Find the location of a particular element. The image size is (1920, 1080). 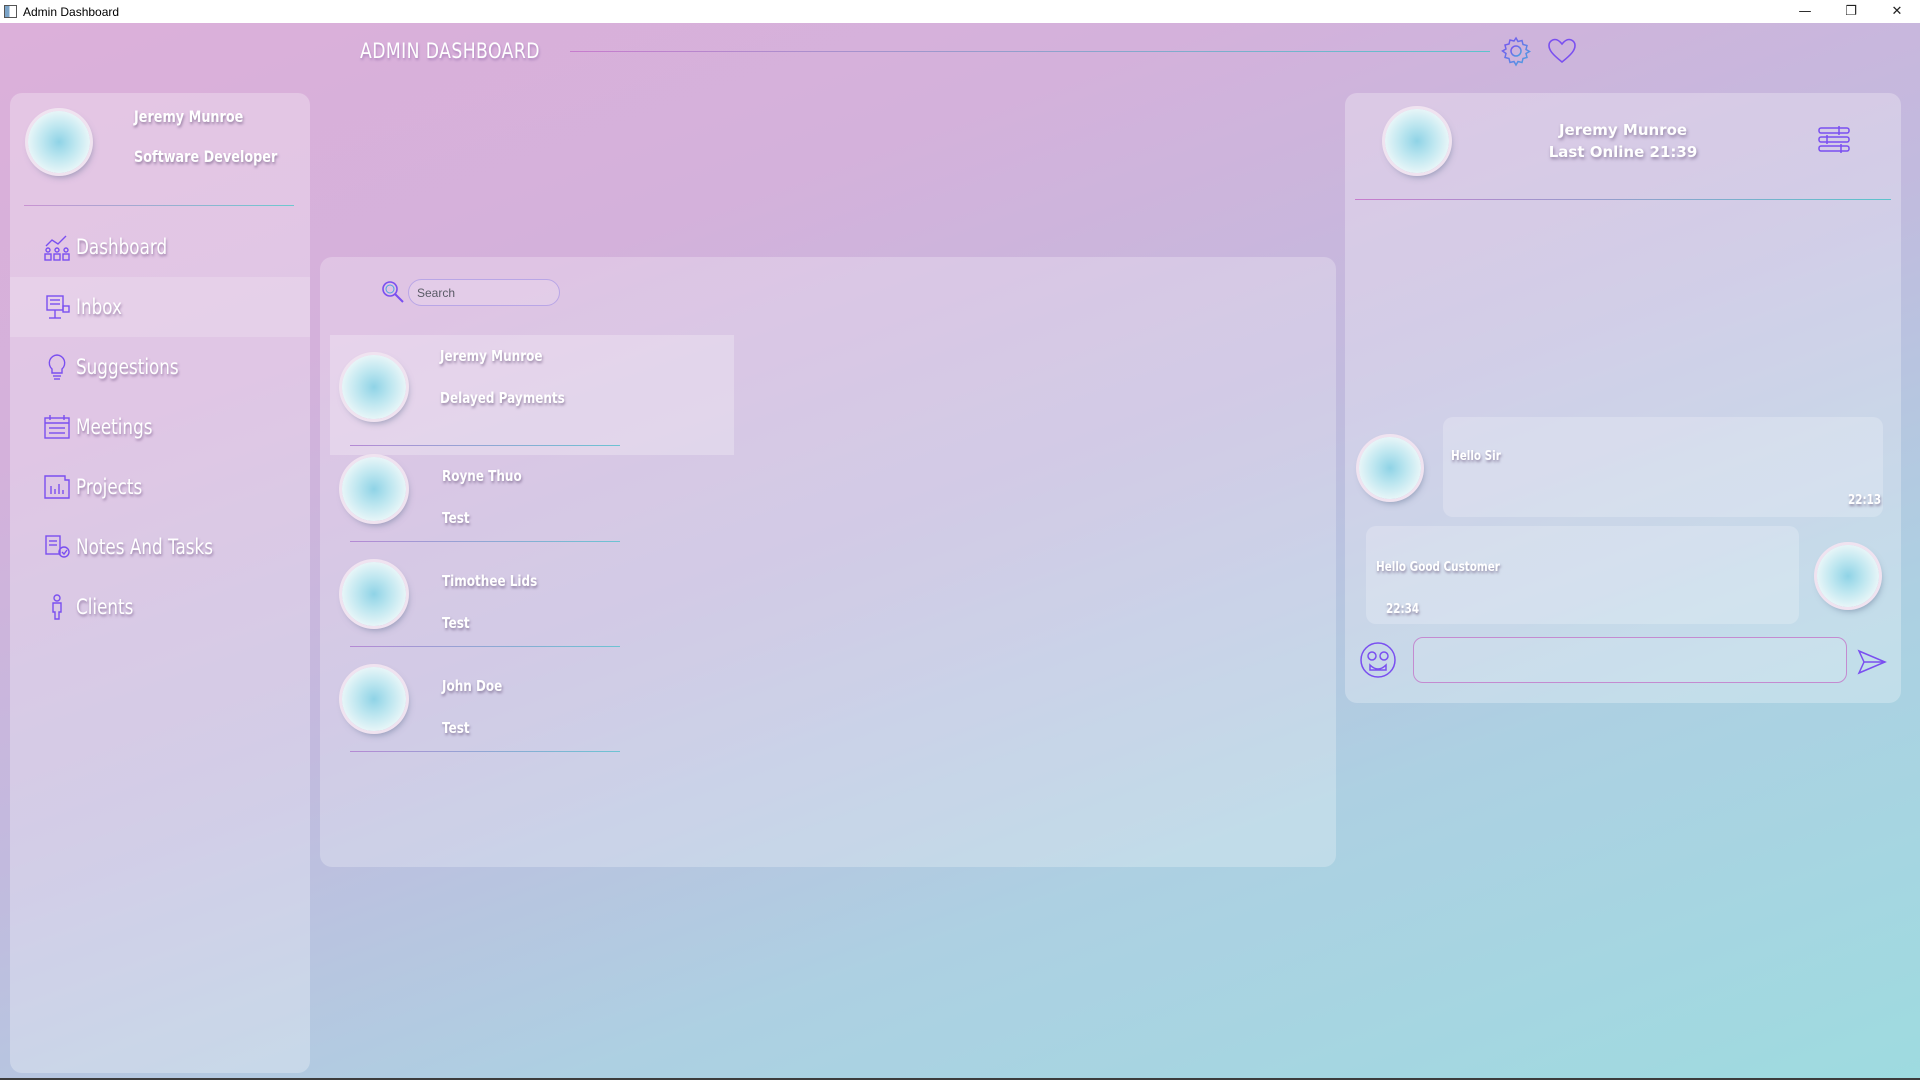

bubble-time: 22:34 is located at coordinates (1403, 609).